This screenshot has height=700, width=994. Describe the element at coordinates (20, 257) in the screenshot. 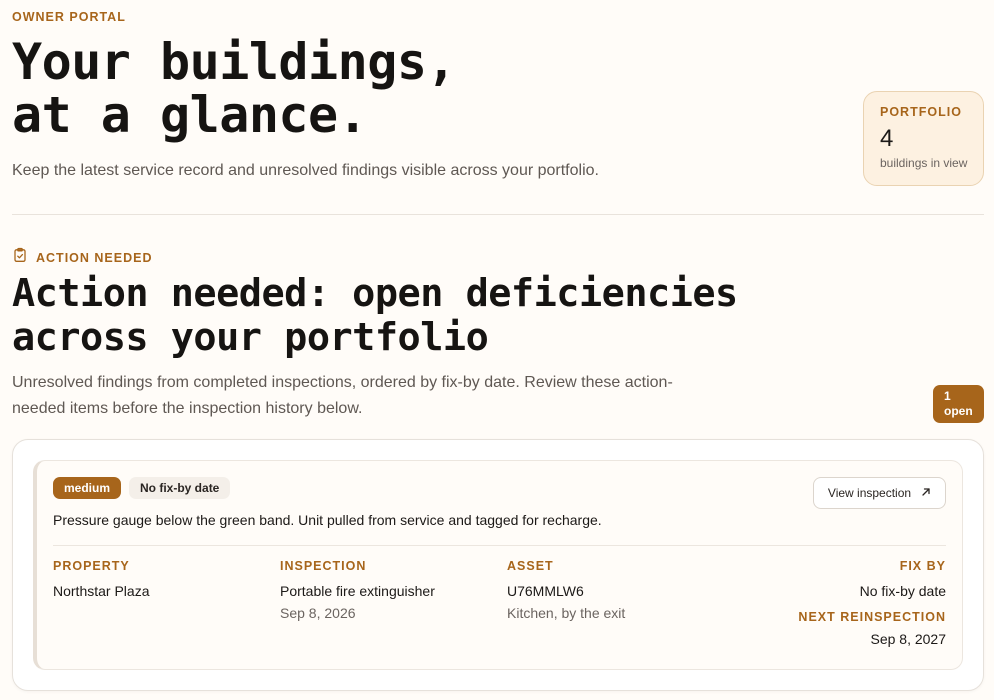

I see `clipboard-check-icon` at that location.